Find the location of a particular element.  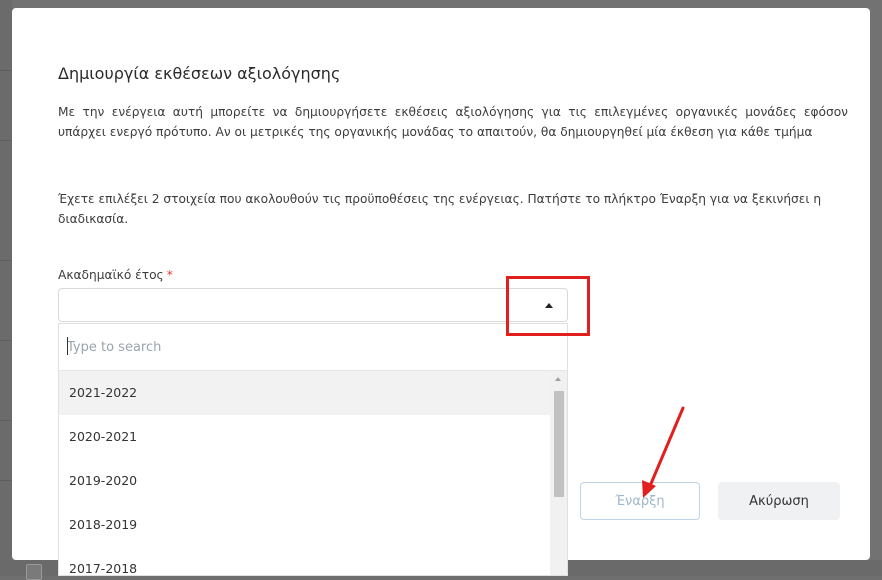

caret-up-icon is located at coordinates (549, 305).